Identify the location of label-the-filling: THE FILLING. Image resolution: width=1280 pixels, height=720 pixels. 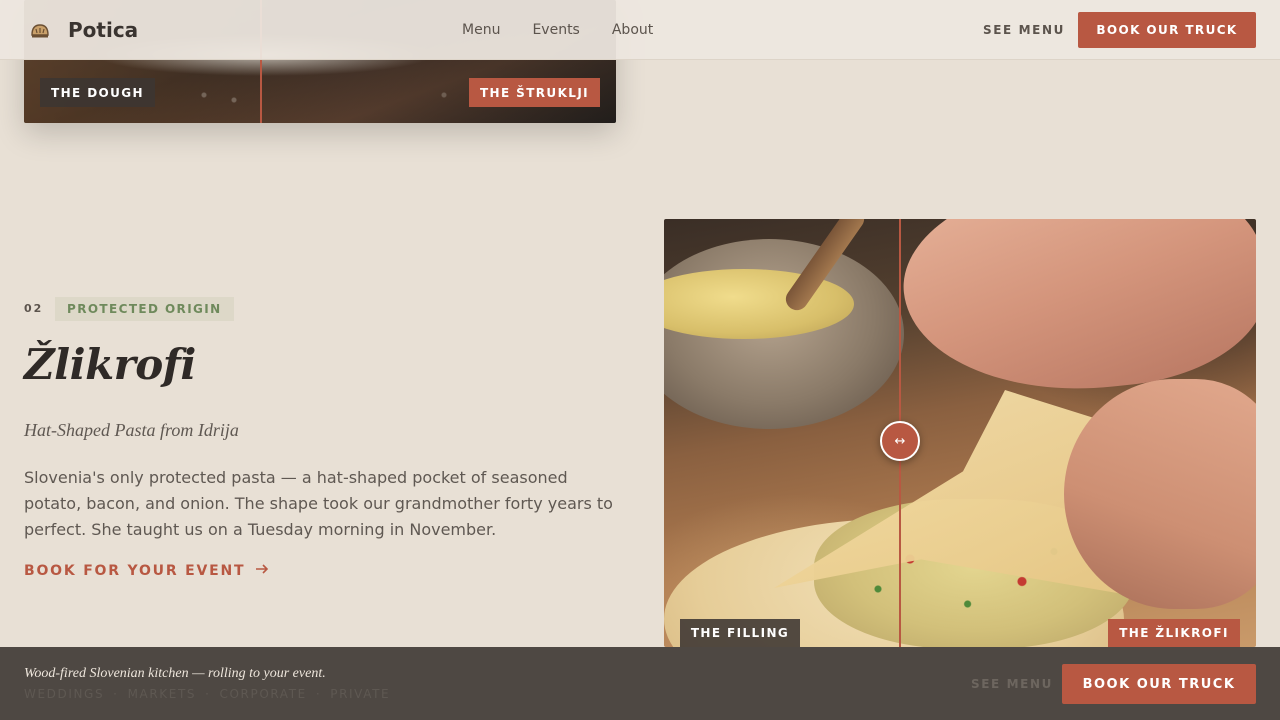
(740, 633).